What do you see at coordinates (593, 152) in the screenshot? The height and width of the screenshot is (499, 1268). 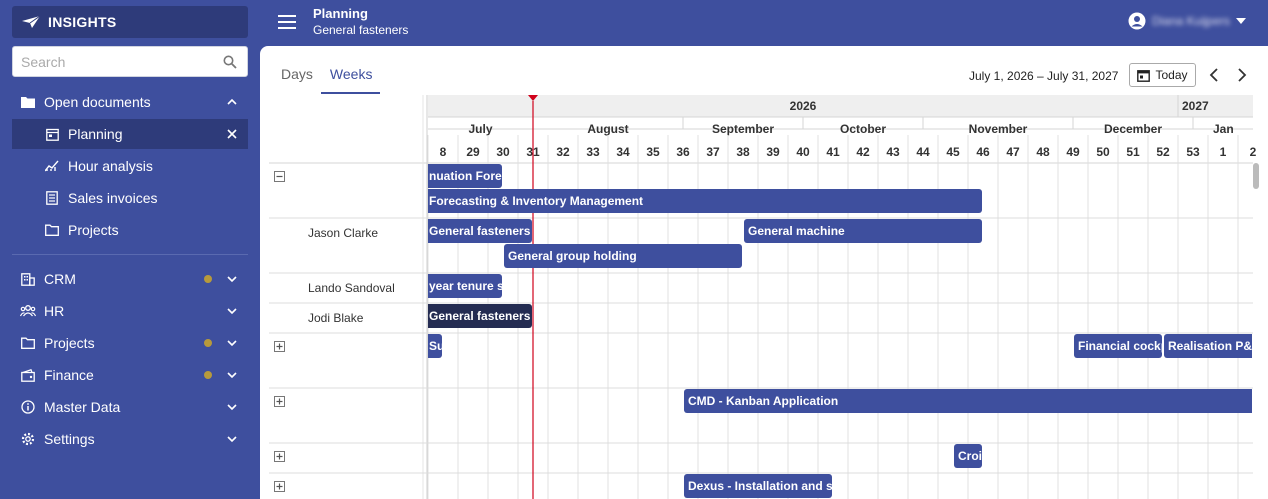 I see `week-label: 33` at bounding box center [593, 152].